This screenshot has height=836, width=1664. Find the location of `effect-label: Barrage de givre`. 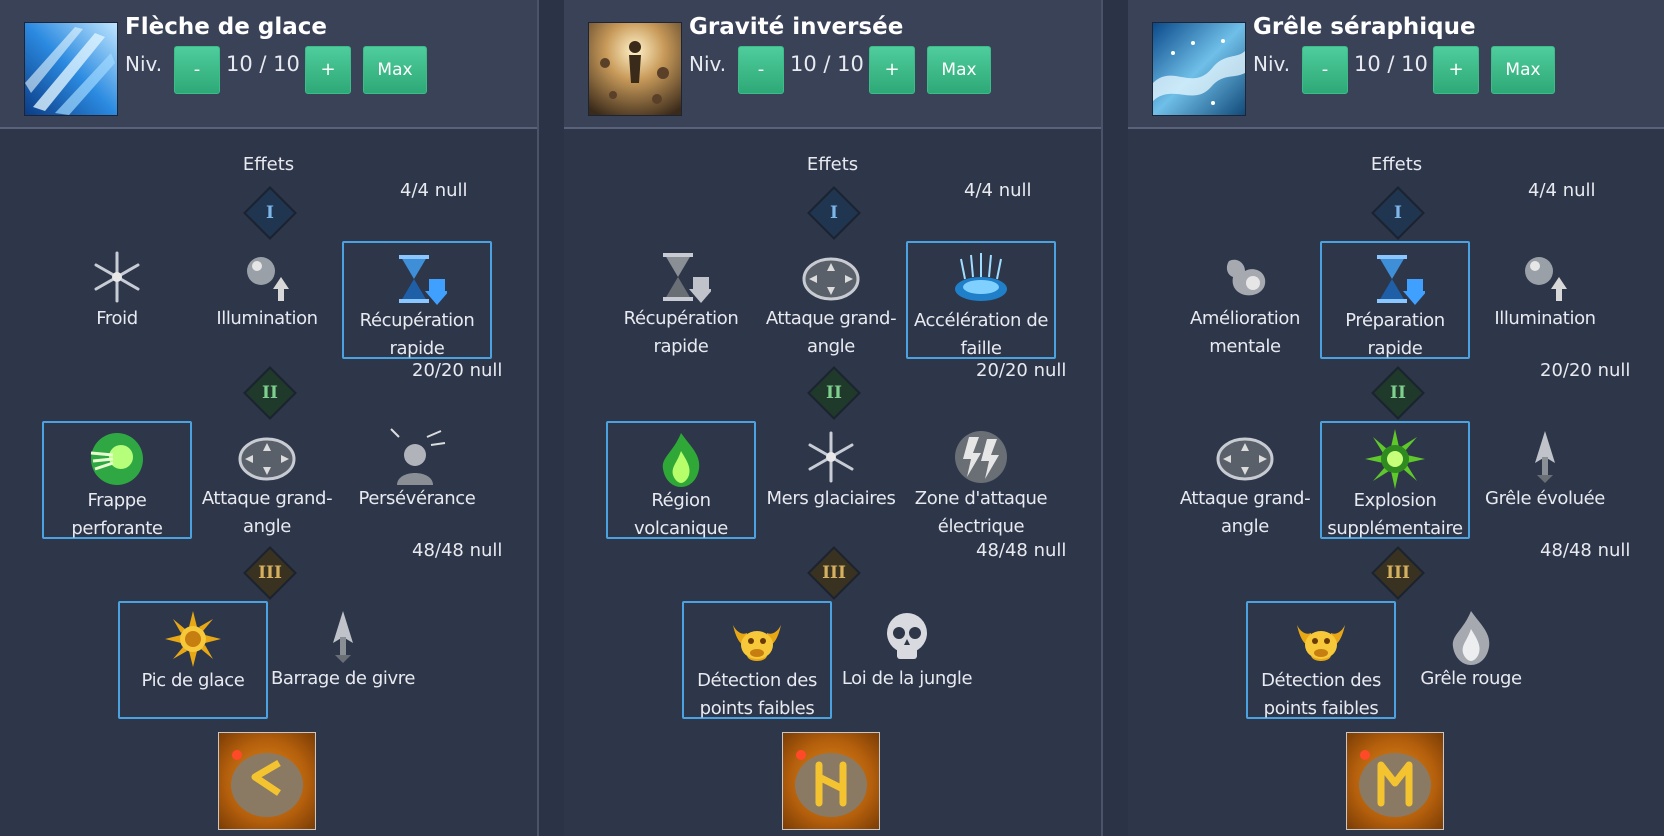

effect-label: Barrage de givre is located at coordinates (343, 678).